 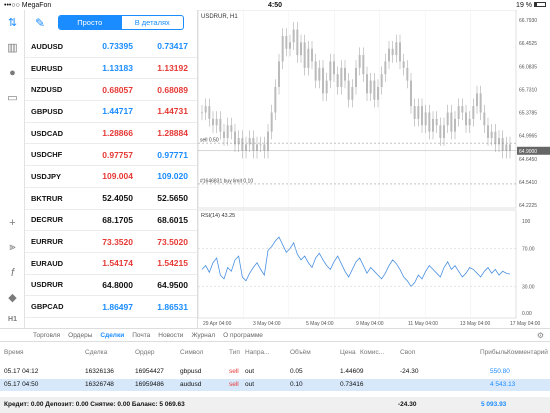 What do you see at coordinates (80, 335) in the screenshot?
I see `tab-item: Ордеры` at bounding box center [80, 335].